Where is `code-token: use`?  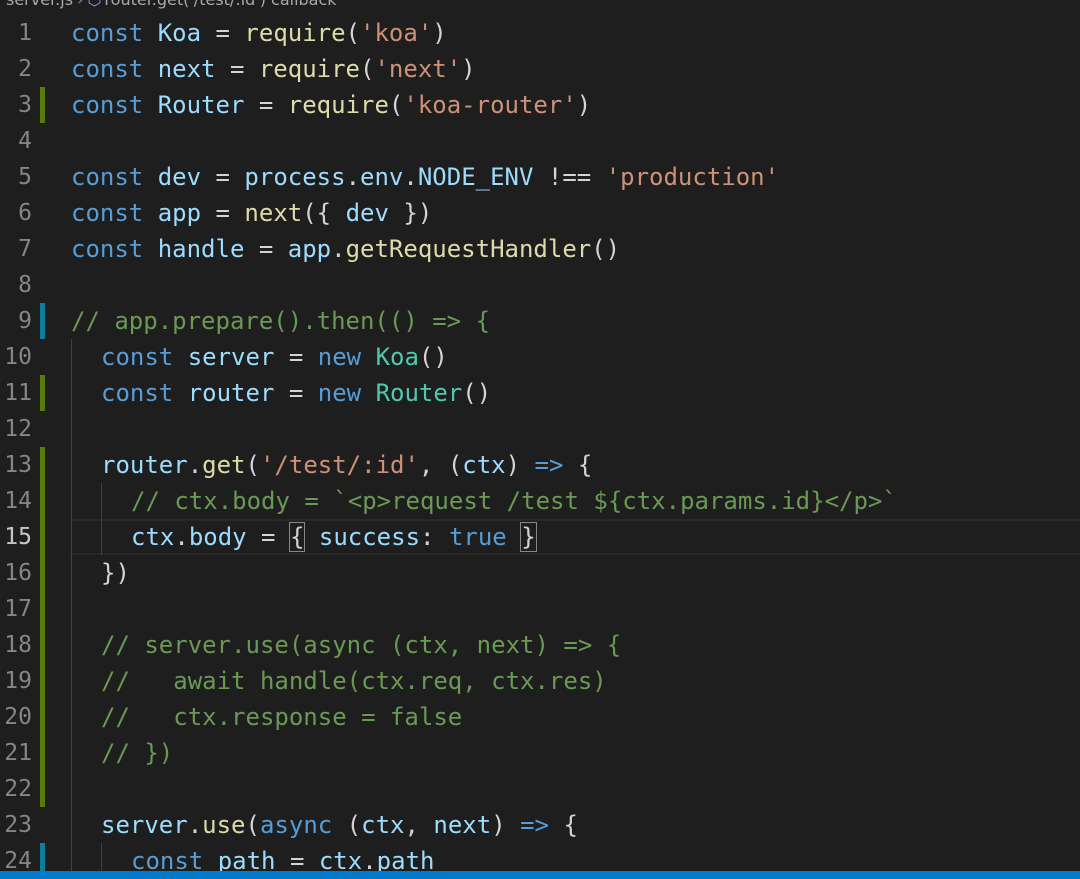
code-token: use is located at coordinates (224, 825).